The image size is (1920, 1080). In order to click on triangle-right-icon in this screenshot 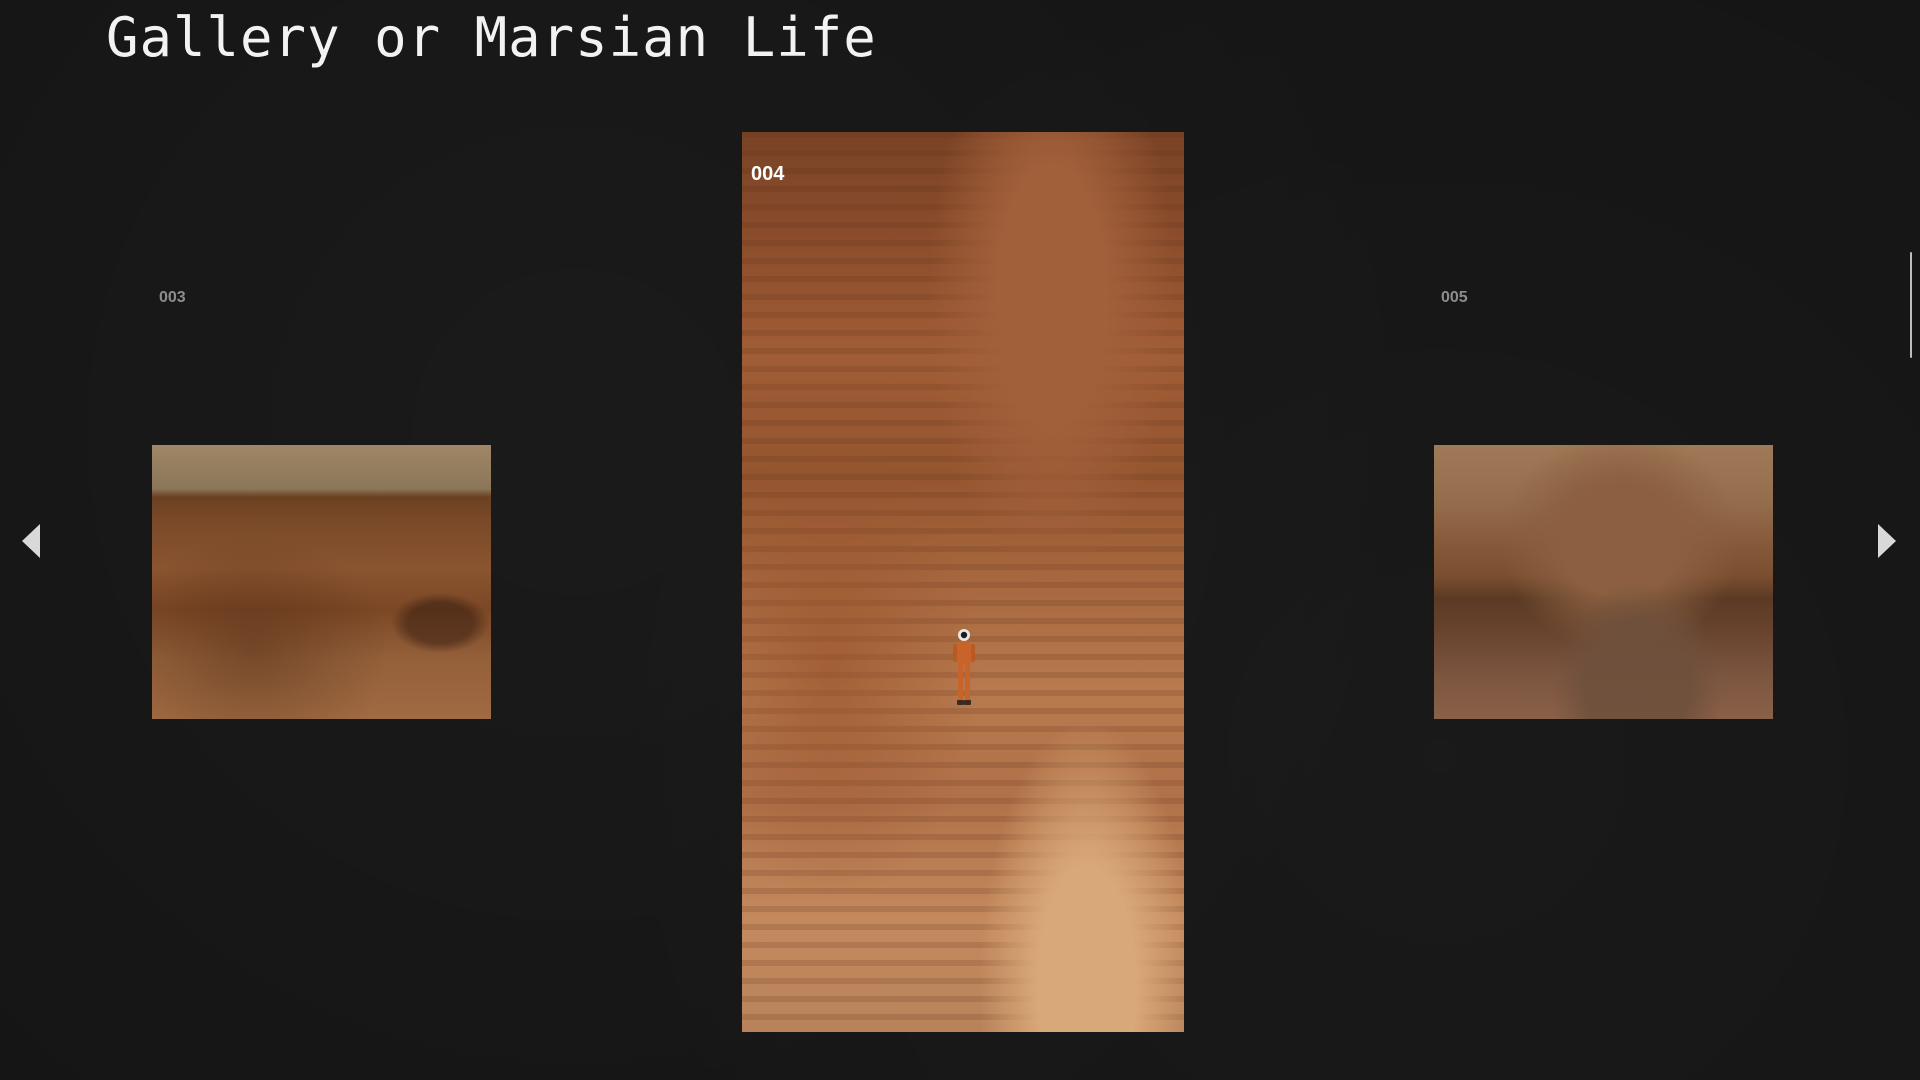, I will do `click(1886, 541)`.